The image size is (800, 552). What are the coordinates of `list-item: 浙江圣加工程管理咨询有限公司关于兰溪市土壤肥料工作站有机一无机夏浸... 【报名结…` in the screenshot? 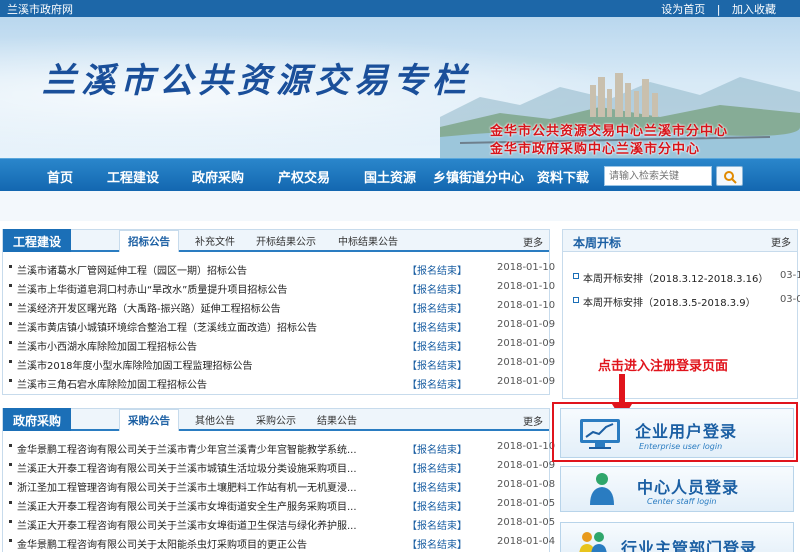 It's located at (282, 486).